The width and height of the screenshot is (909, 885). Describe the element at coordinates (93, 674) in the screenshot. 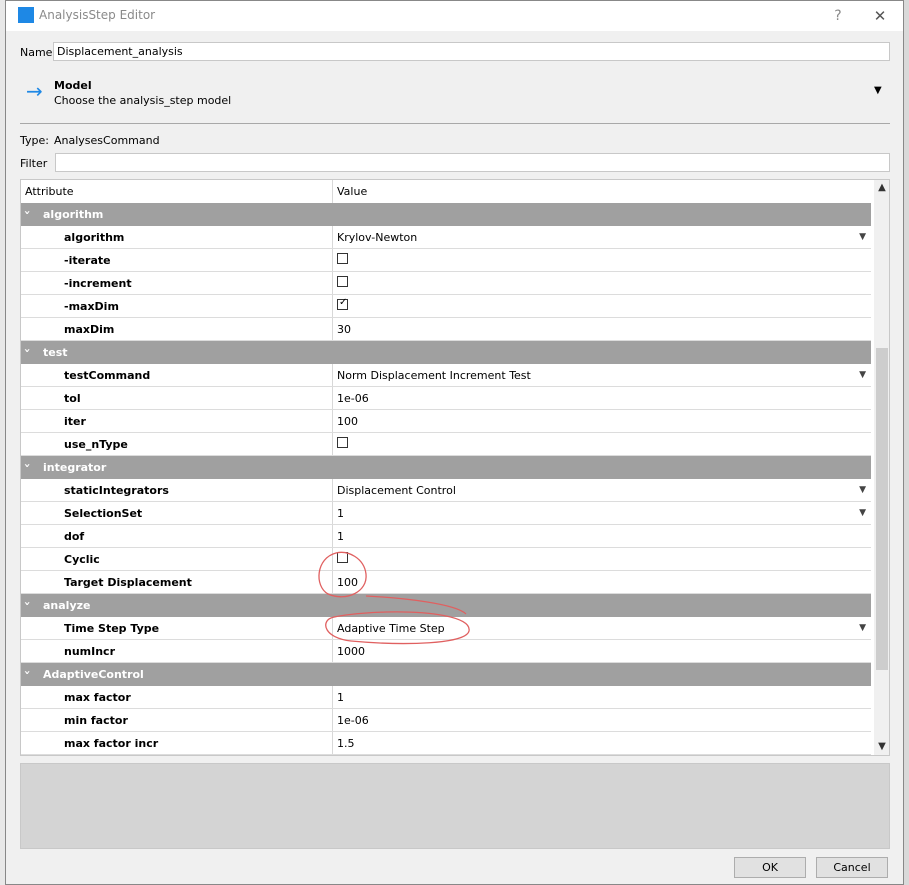

I see `group-name: AdaptiveControl` at that location.